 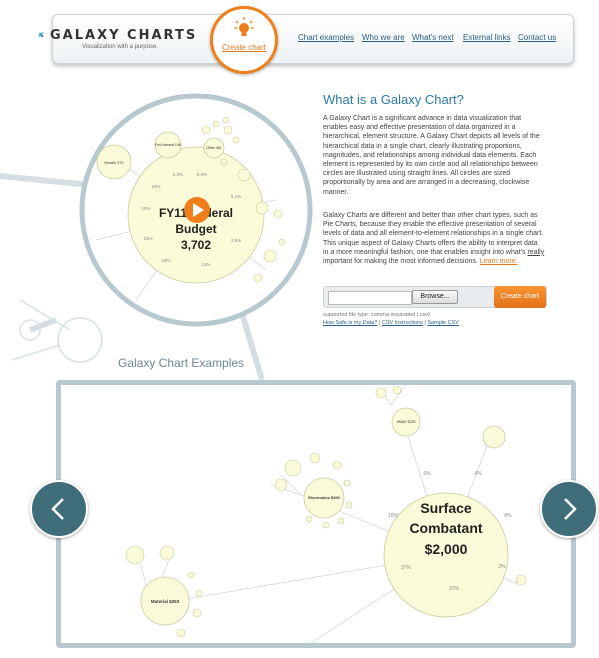 What do you see at coordinates (244, 40) in the screenshot?
I see `create-chart-badge: Create chart` at bounding box center [244, 40].